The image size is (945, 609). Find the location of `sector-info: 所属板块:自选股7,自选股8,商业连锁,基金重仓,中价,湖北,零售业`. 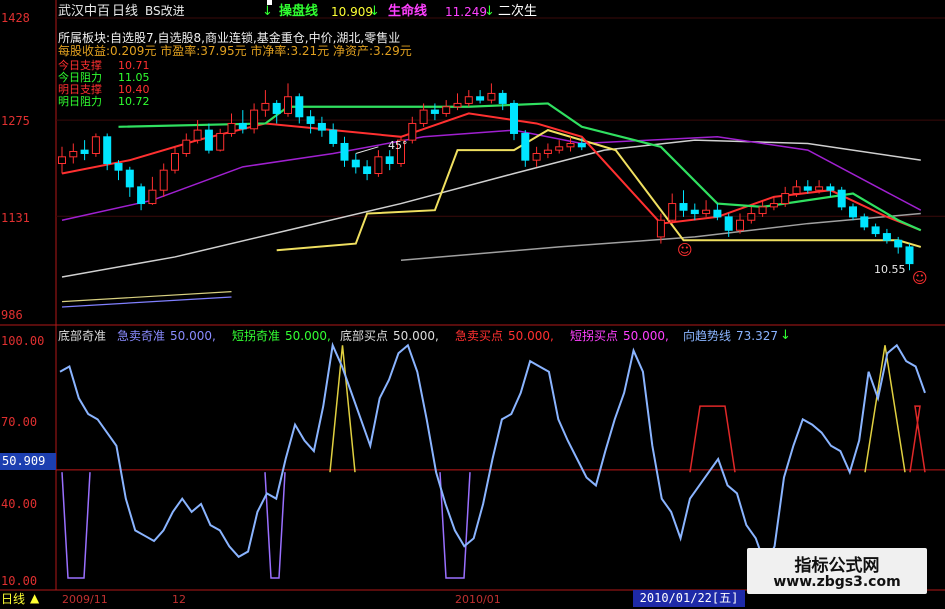

sector-info: 所属板块:自选股7,自选股8,商业连锁,基金重仓,中价,湖北,零售业 is located at coordinates (229, 38).